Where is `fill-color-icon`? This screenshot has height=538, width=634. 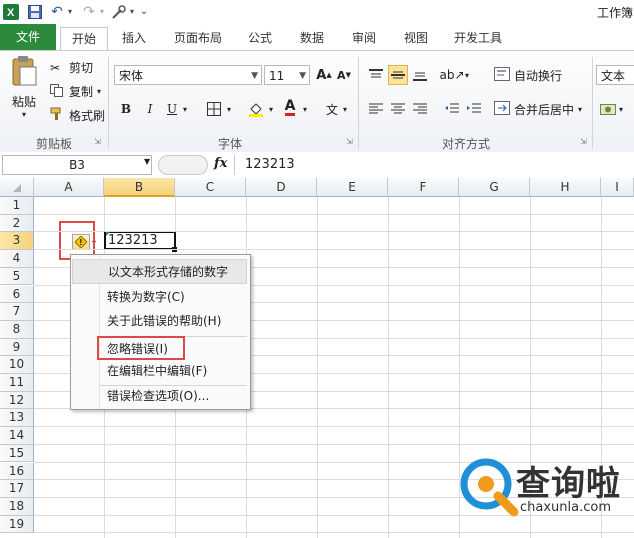
fill-color-icon is located at coordinates (256, 109).